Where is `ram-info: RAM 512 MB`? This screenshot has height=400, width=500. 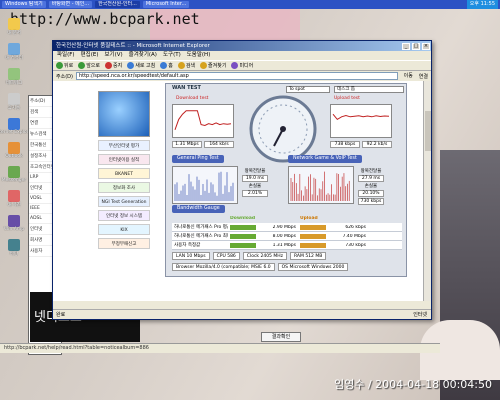 ram-info: RAM 512 MB is located at coordinates (308, 256).